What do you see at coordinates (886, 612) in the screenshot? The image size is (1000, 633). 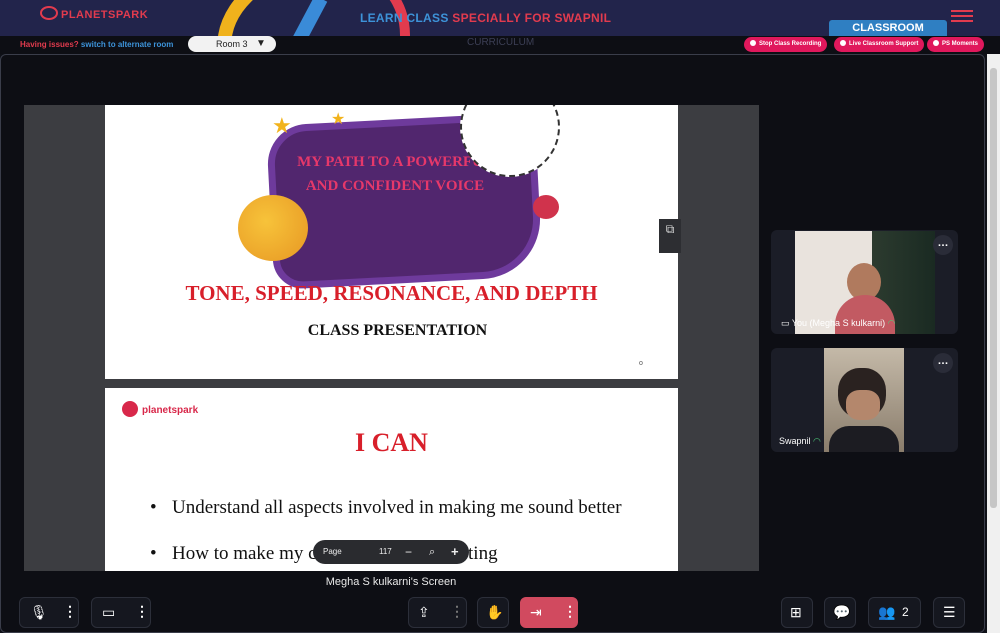 I see `people-icon: 👥` at bounding box center [886, 612].